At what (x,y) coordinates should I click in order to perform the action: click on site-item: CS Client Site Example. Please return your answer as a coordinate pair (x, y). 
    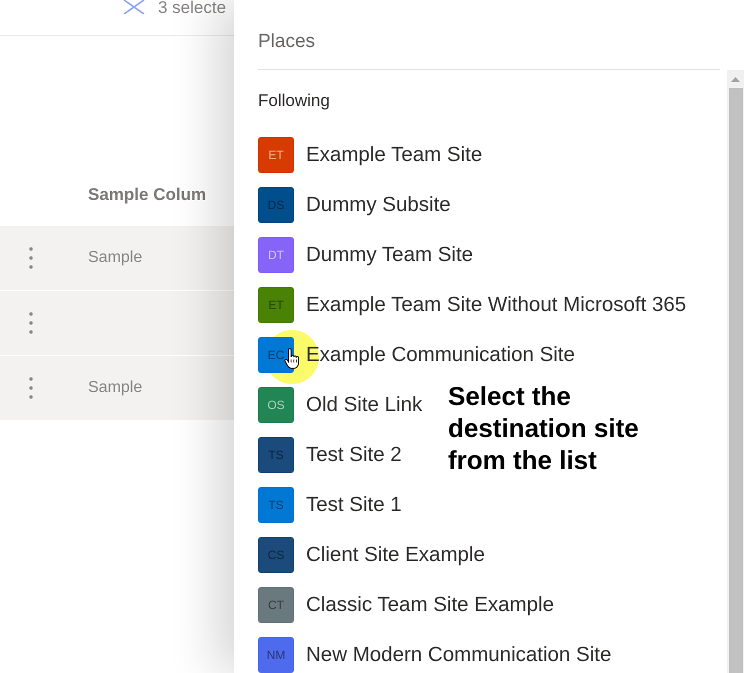
    Looking at the image, I should click on (371, 555).